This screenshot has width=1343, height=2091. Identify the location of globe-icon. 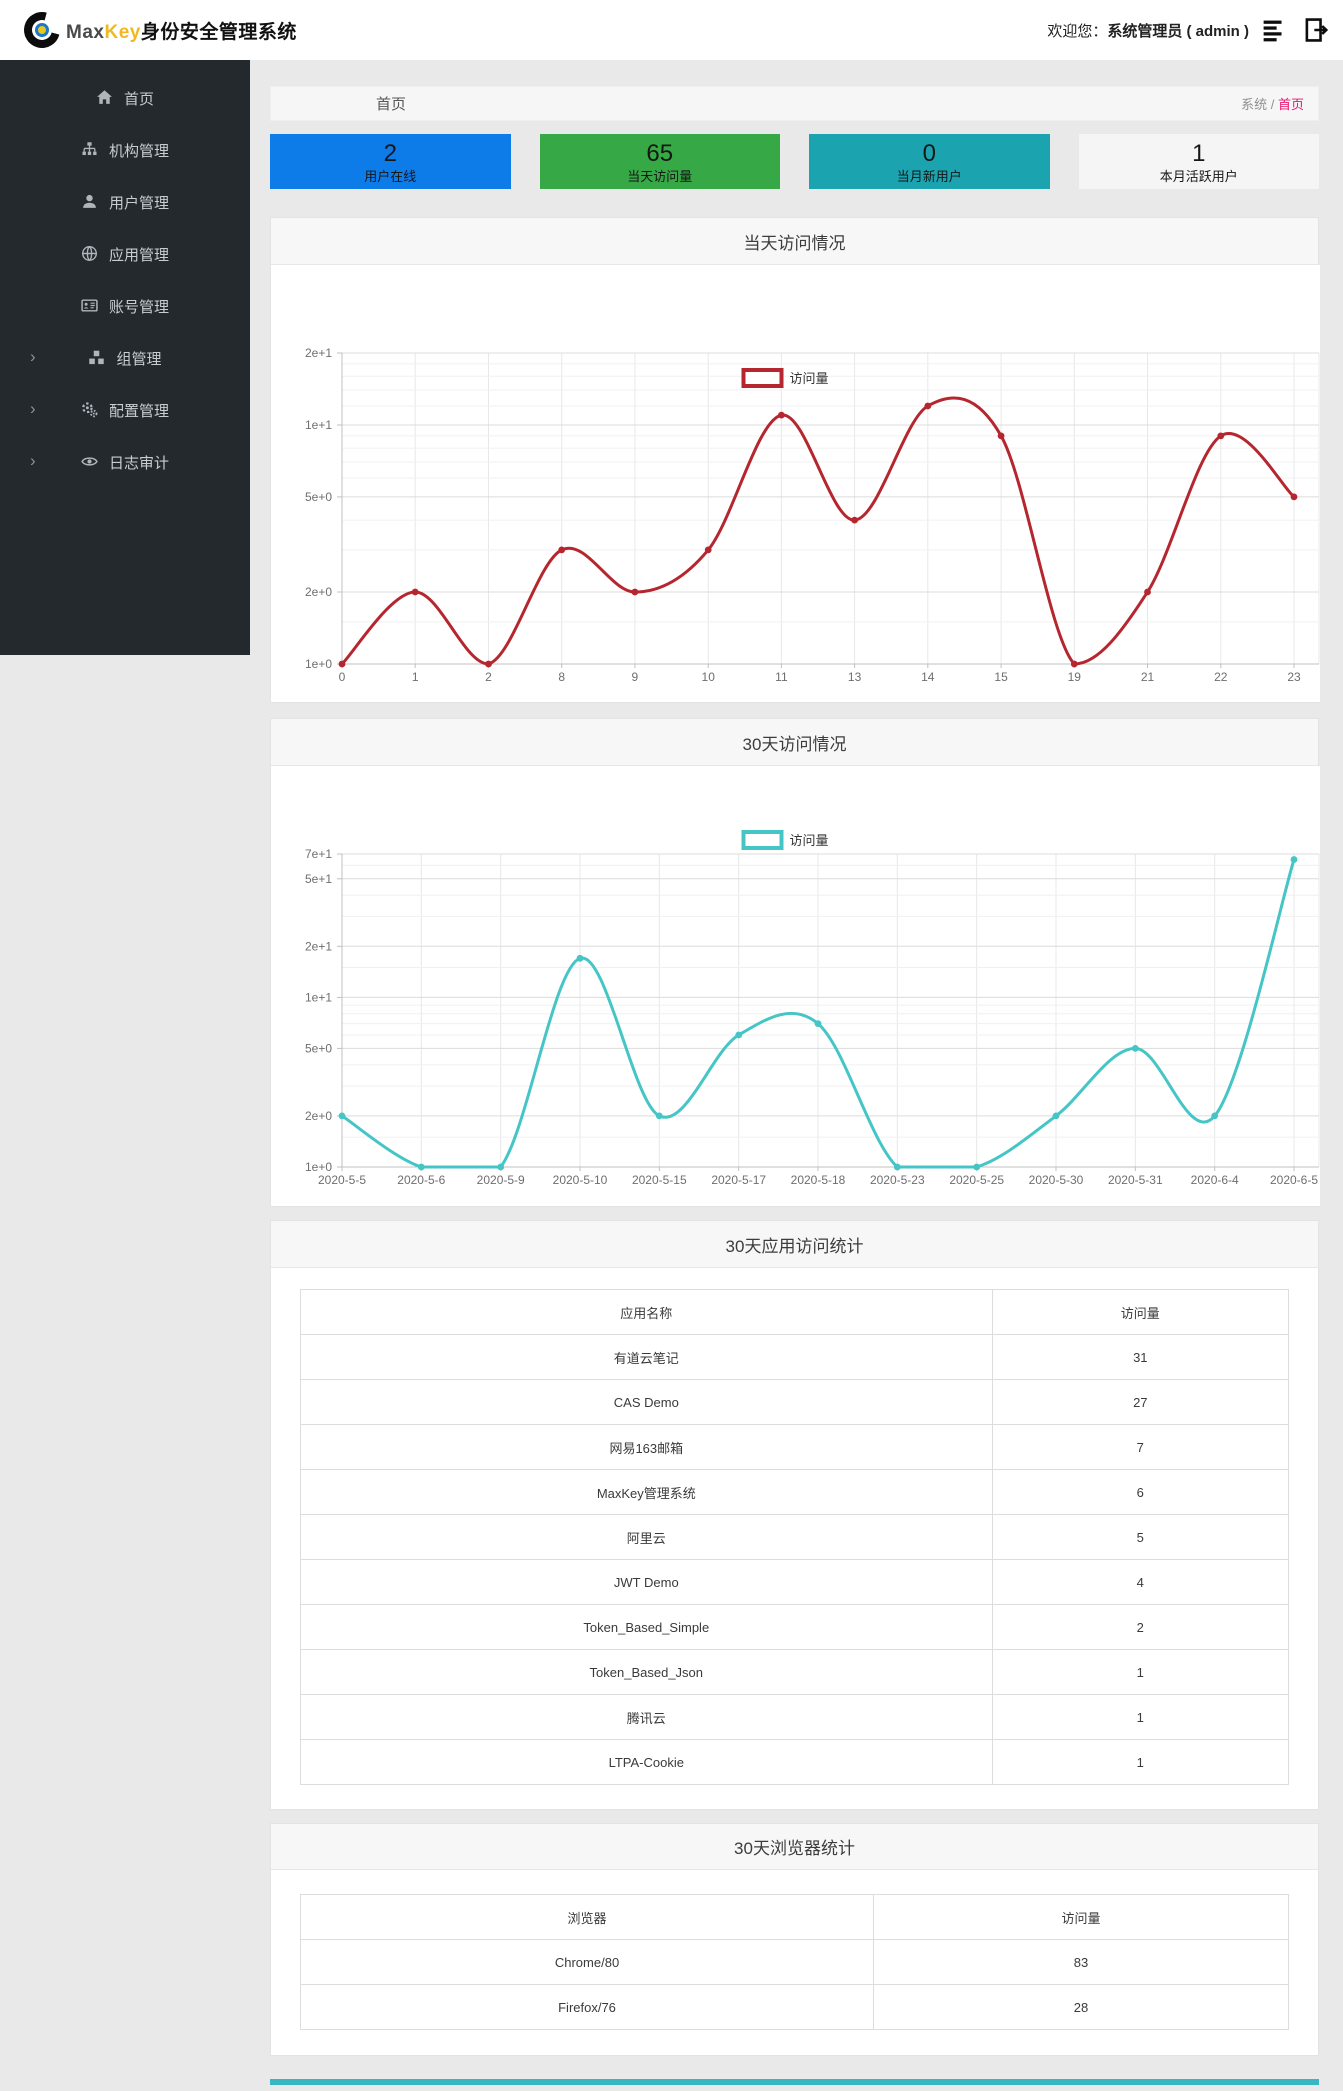
(90, 254).